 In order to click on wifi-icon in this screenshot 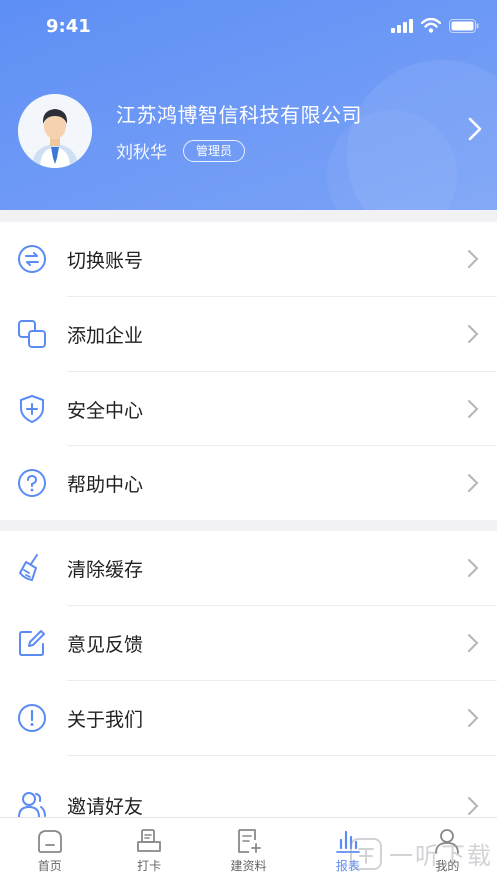, I will do `click(431, 25)`.